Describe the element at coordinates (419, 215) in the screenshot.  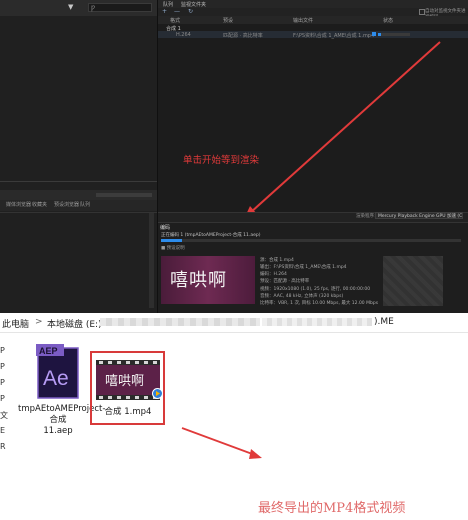
I see `renderer-dropdown: Mercury Playback Engine GPU 加速 (CUDA)` at that location.